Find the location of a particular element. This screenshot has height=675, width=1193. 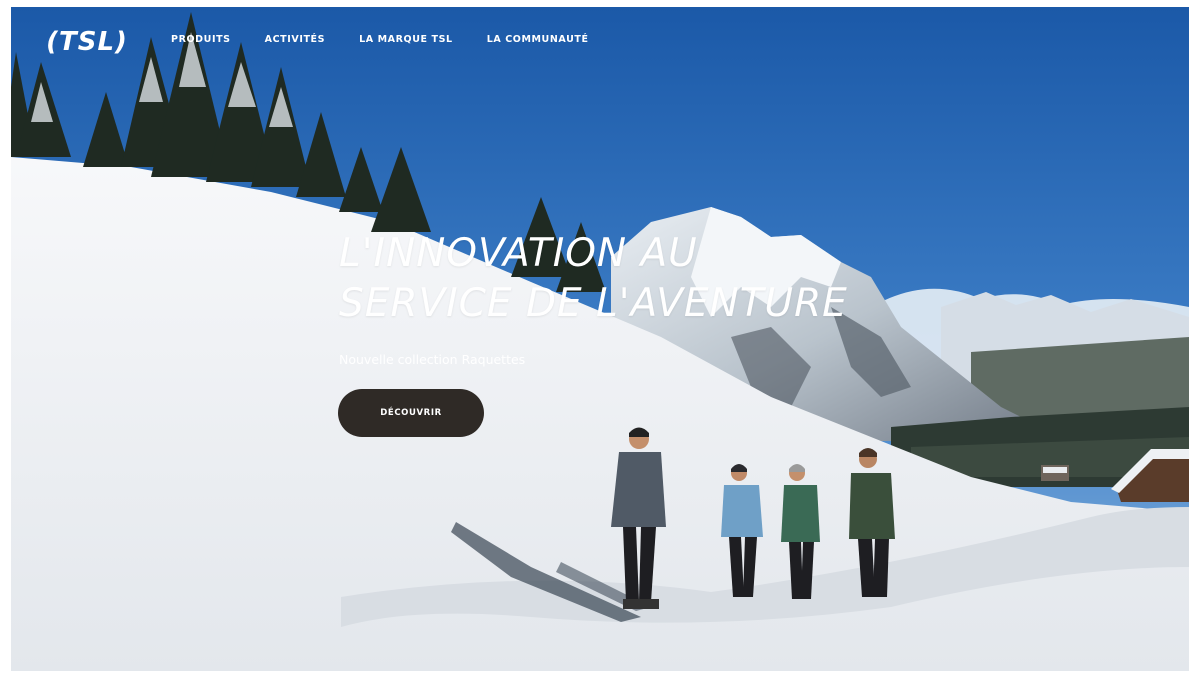

nav-item-produits: PRODUITS is located at coordinates (201, 39).